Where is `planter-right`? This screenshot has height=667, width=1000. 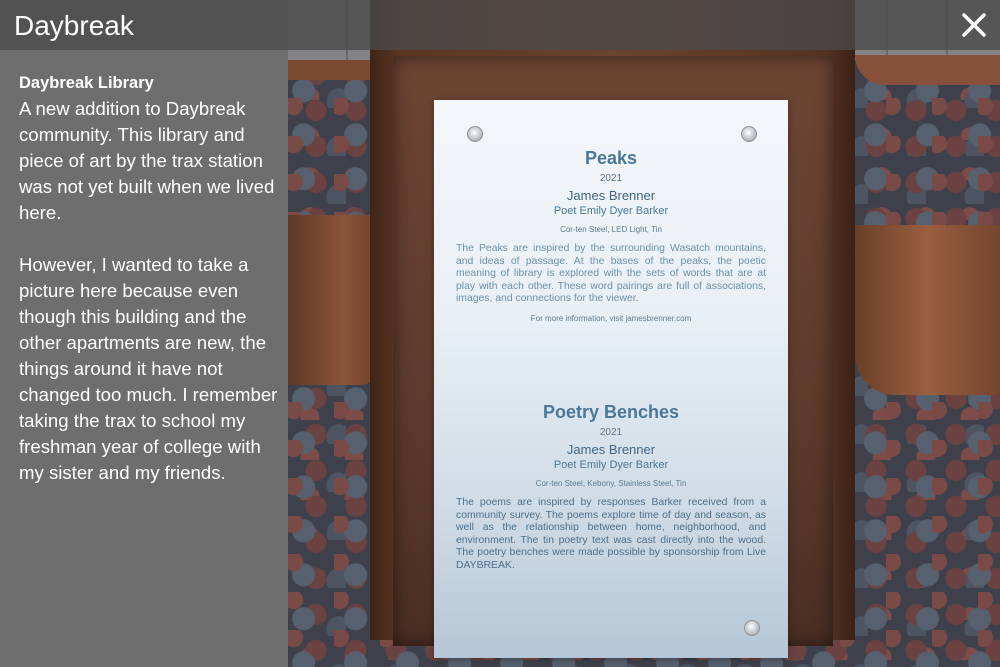
planter-right is located at coordinates (927, 310).